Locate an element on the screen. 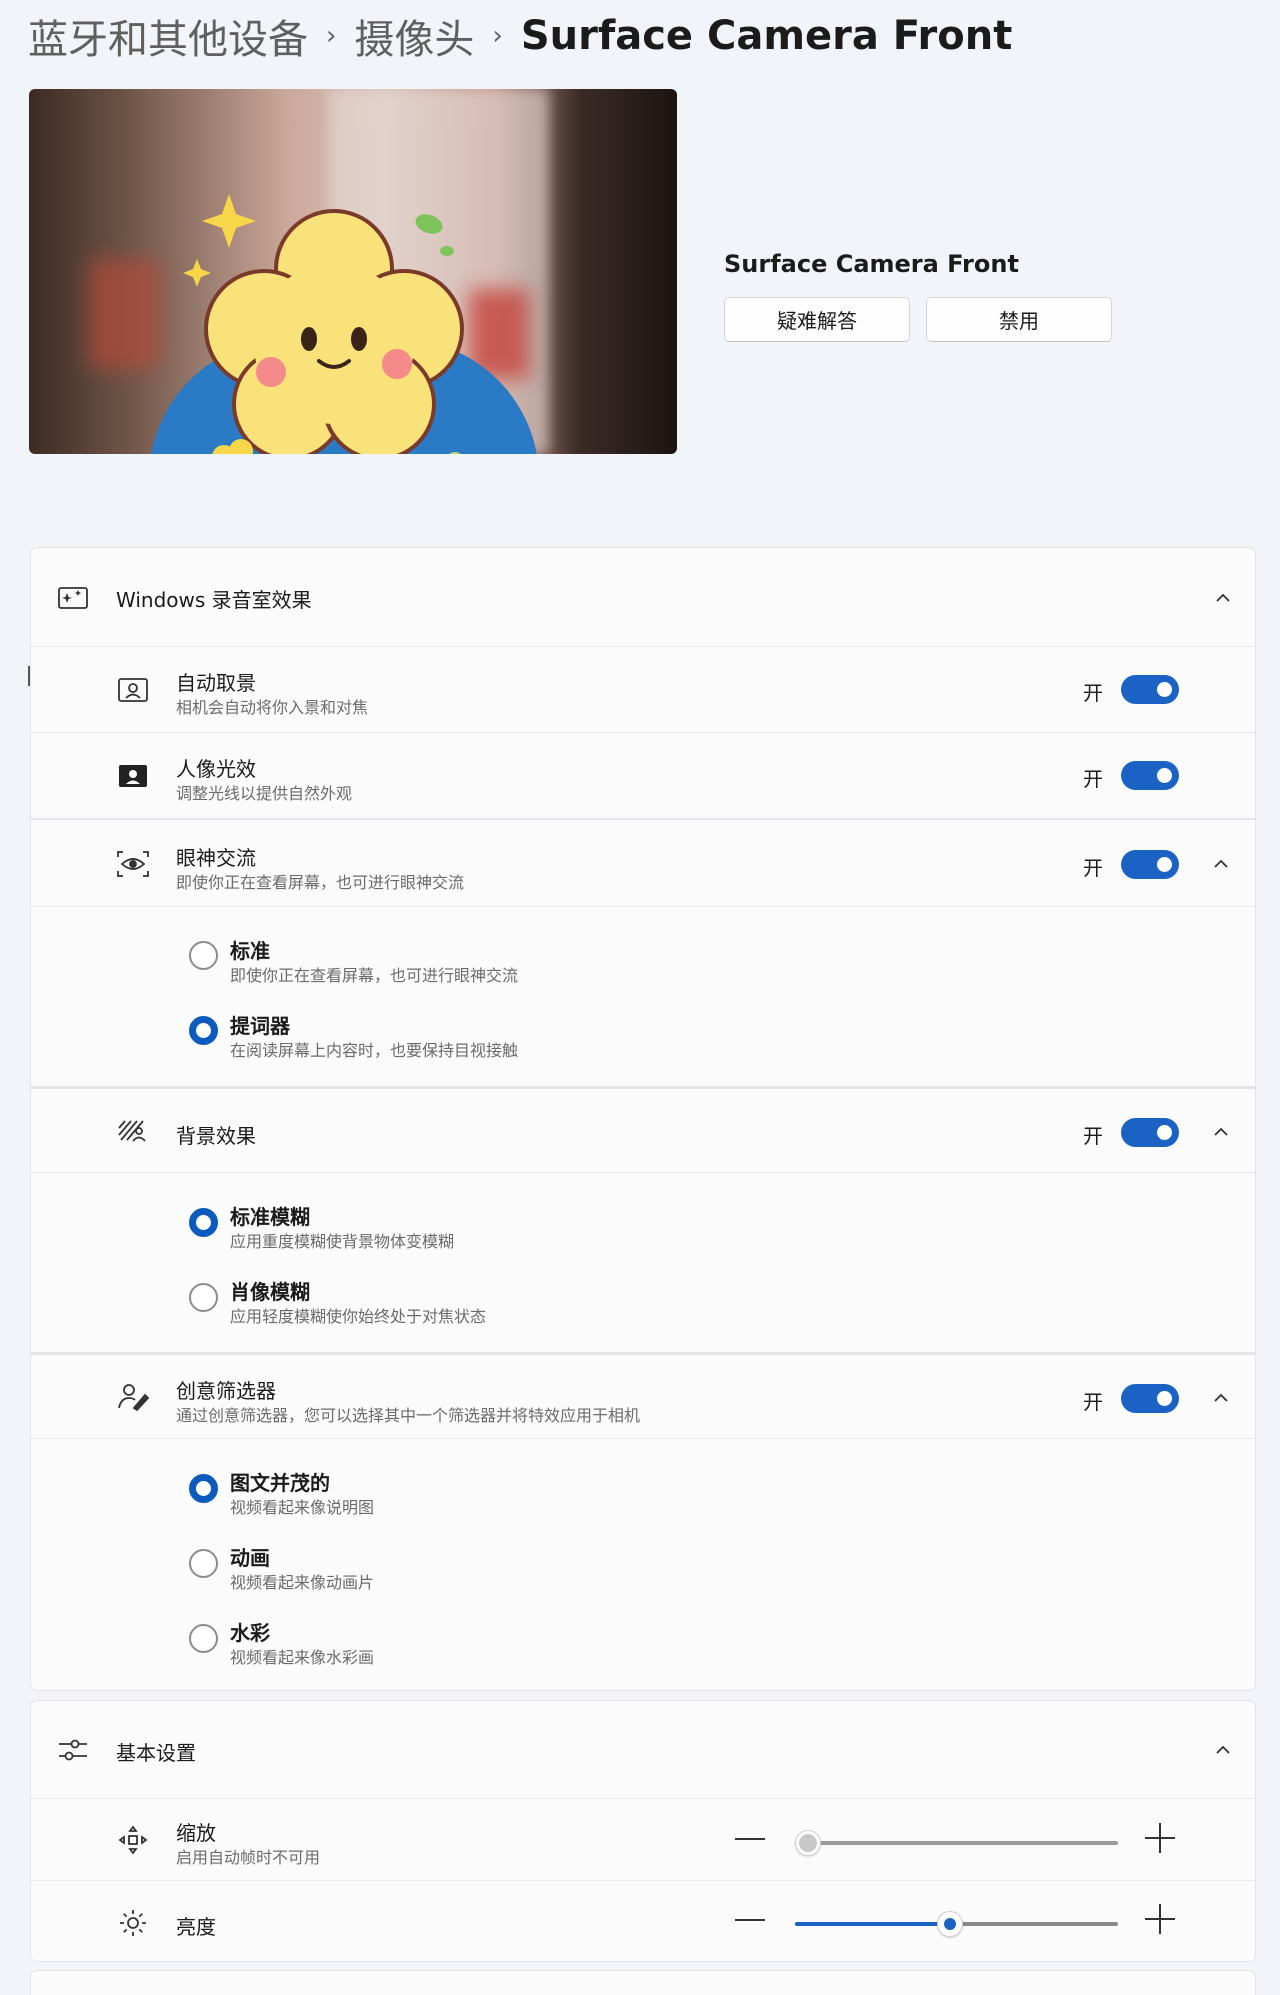  zoom-decrease-button is located at coordinates (750, 1839).